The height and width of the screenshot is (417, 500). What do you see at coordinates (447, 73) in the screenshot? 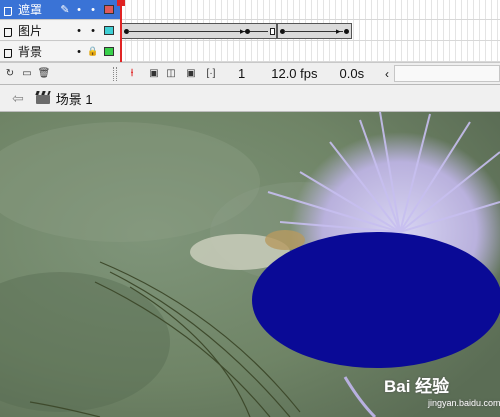
I see `horizontal-scrollbar` at bounding box center [447, 73].